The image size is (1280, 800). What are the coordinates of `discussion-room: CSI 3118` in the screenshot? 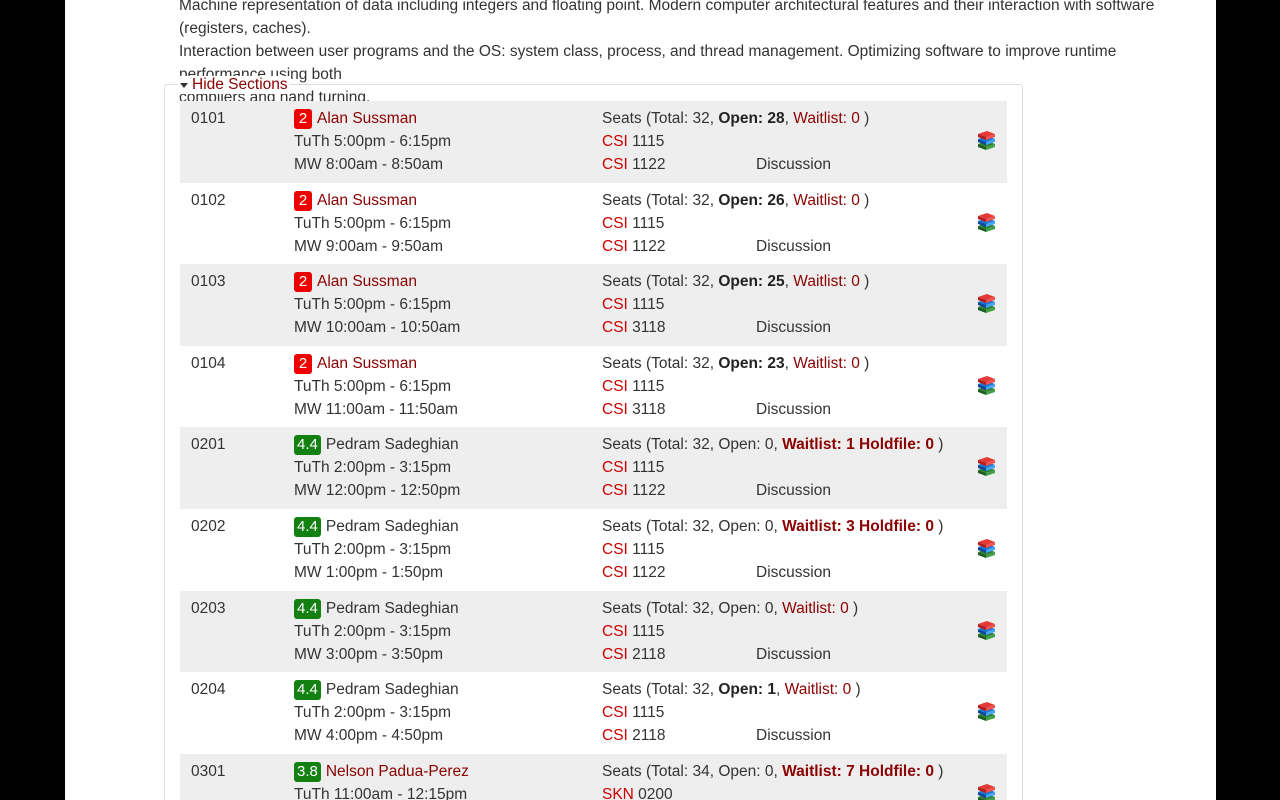 It's located at (634, 409).